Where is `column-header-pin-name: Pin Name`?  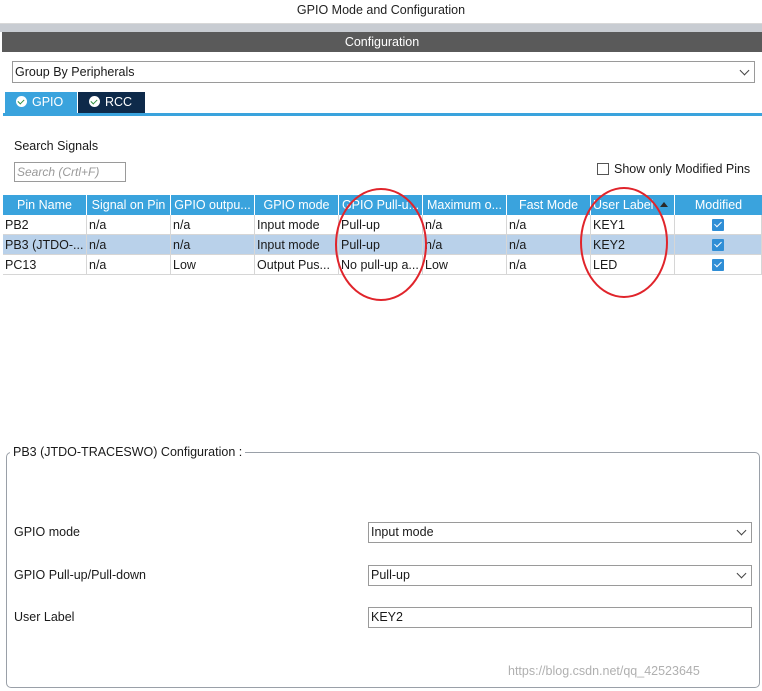
column-header-pin-name: Pin Name is located at coordinates (45, 205).